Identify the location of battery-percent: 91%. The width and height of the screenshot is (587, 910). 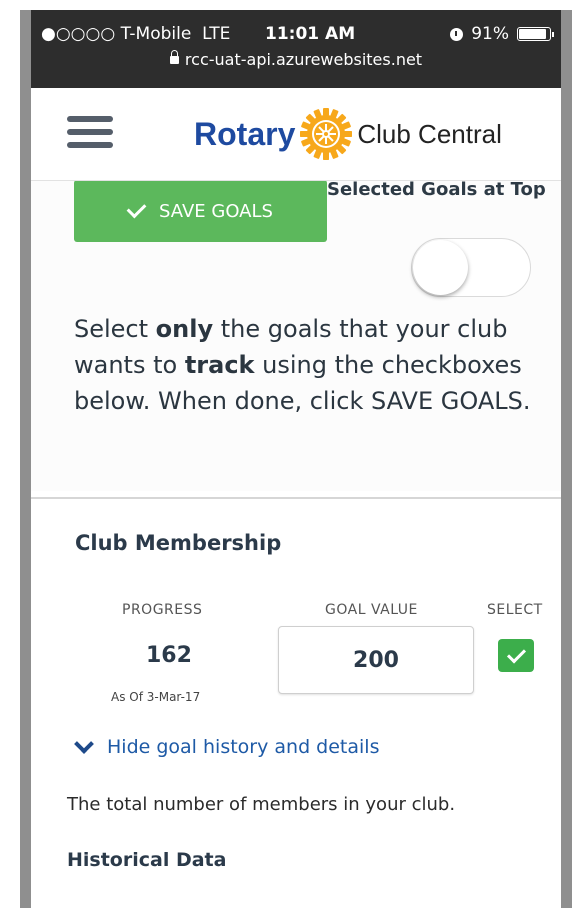
(490, 34).